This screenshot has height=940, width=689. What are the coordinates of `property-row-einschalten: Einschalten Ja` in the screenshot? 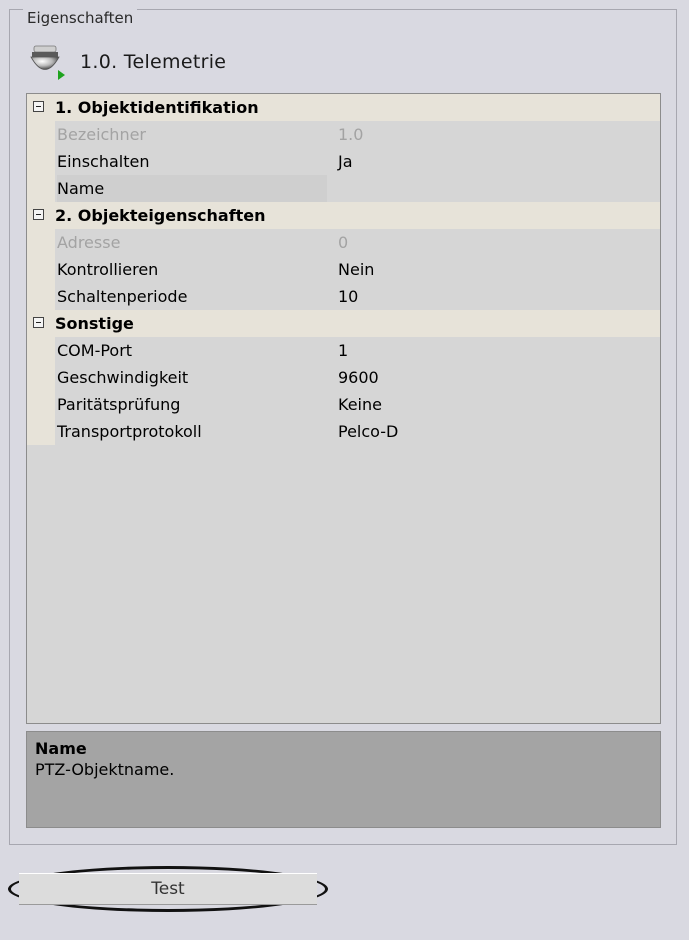 It's located at (343, 161).